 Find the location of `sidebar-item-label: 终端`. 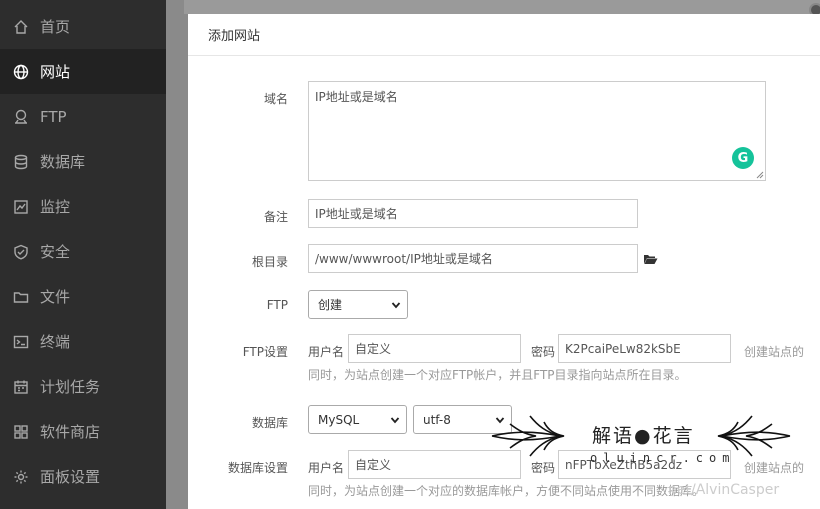

sidebar-item-label: 终端 is located at coordinates (55, 342).